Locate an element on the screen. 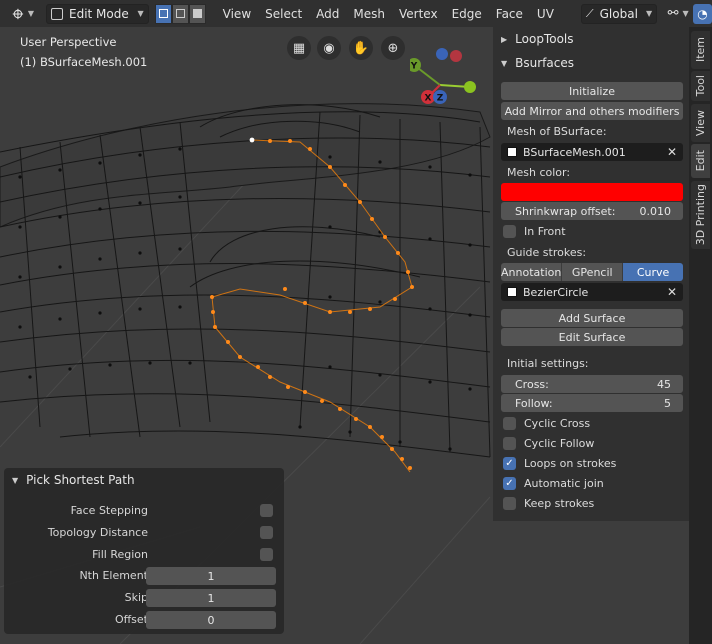  editor-3d-icon is located at coordinates (18, 13).